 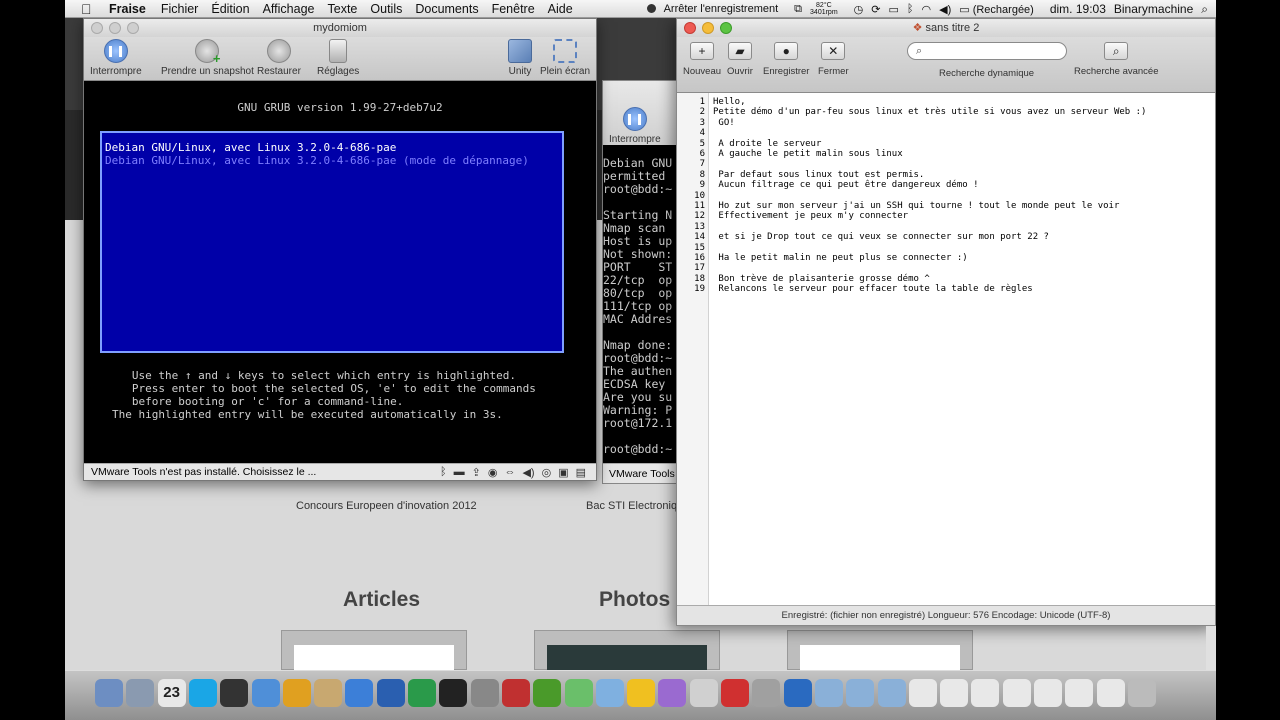 What do you see at coordinates (786, 59) in the screenshot?
I see `enregistrer-button: ● Enregistrer` at bounding box center [786, 59].